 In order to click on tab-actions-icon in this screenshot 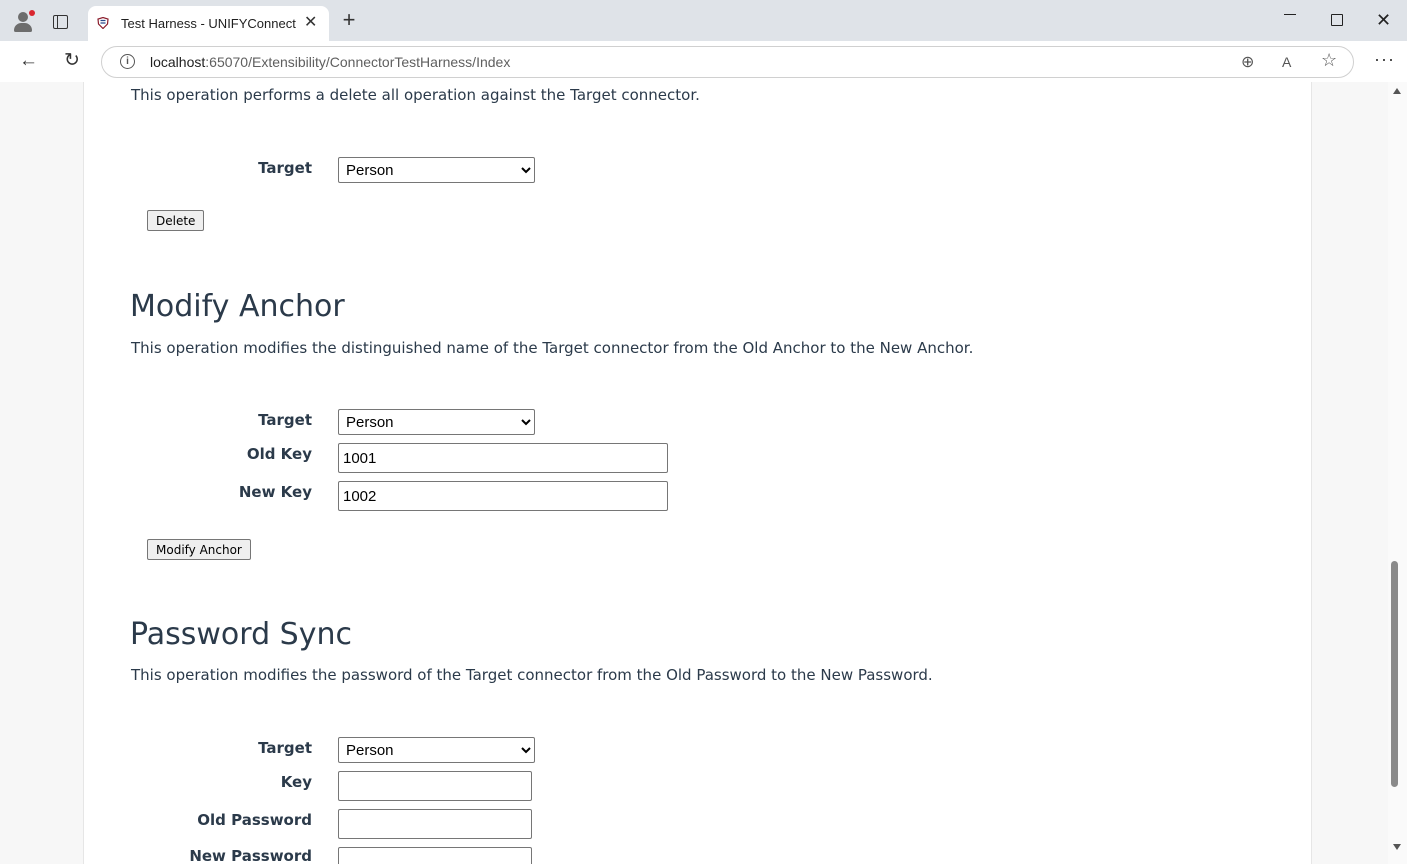, I will do `click(60, 22)`.